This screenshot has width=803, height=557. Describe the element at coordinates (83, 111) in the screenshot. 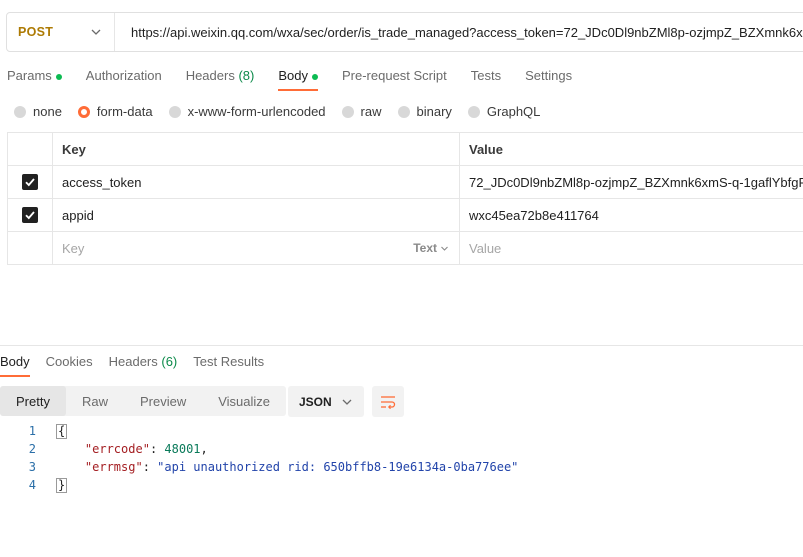

I see `radio-selected-icon` at that location.